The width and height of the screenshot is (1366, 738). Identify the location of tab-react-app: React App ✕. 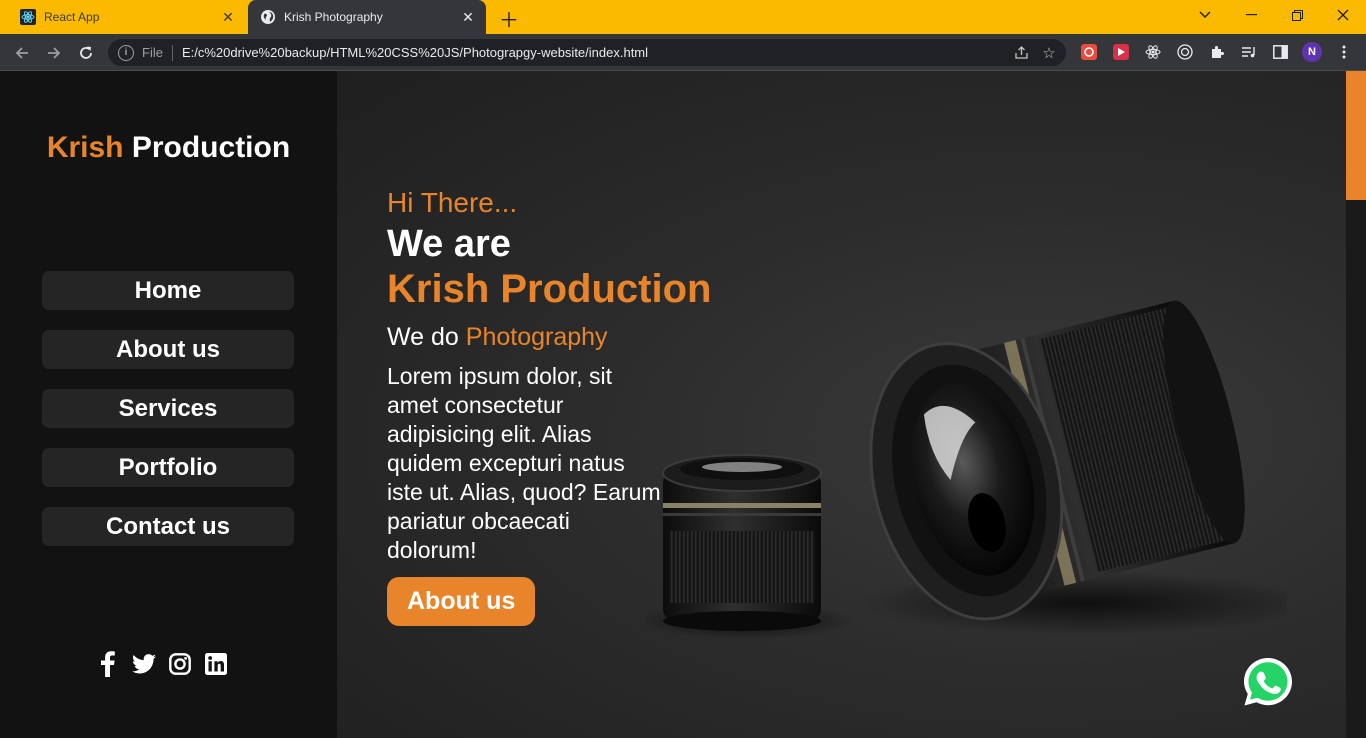
(127, 17).